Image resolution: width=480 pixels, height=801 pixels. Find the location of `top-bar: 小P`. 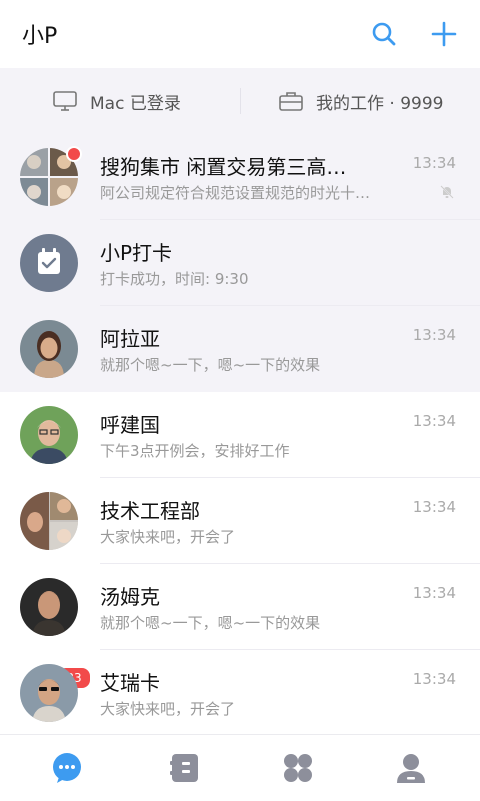

top-bar: 小P is located at coordinates (240, 34).